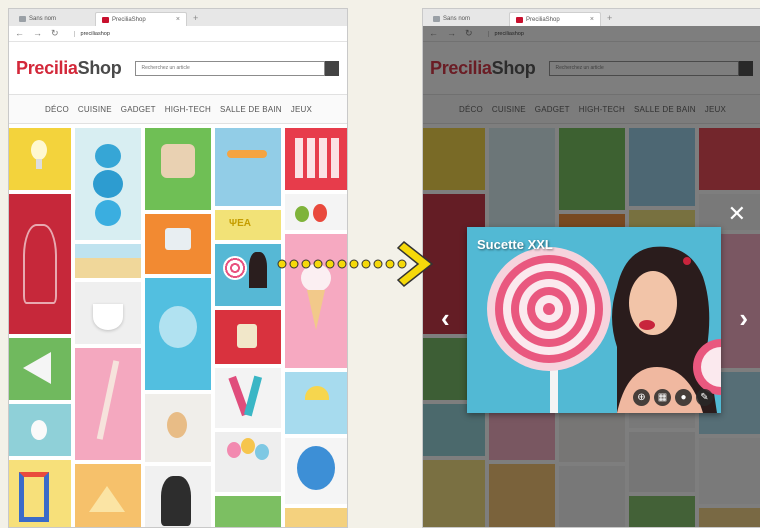 The height and width of the screenshot is (528, 760). What do you see at coordinates (445, 318) in the screenshot?
I see `chevron-left-icon: ‹` at bounding box center [445, 318].